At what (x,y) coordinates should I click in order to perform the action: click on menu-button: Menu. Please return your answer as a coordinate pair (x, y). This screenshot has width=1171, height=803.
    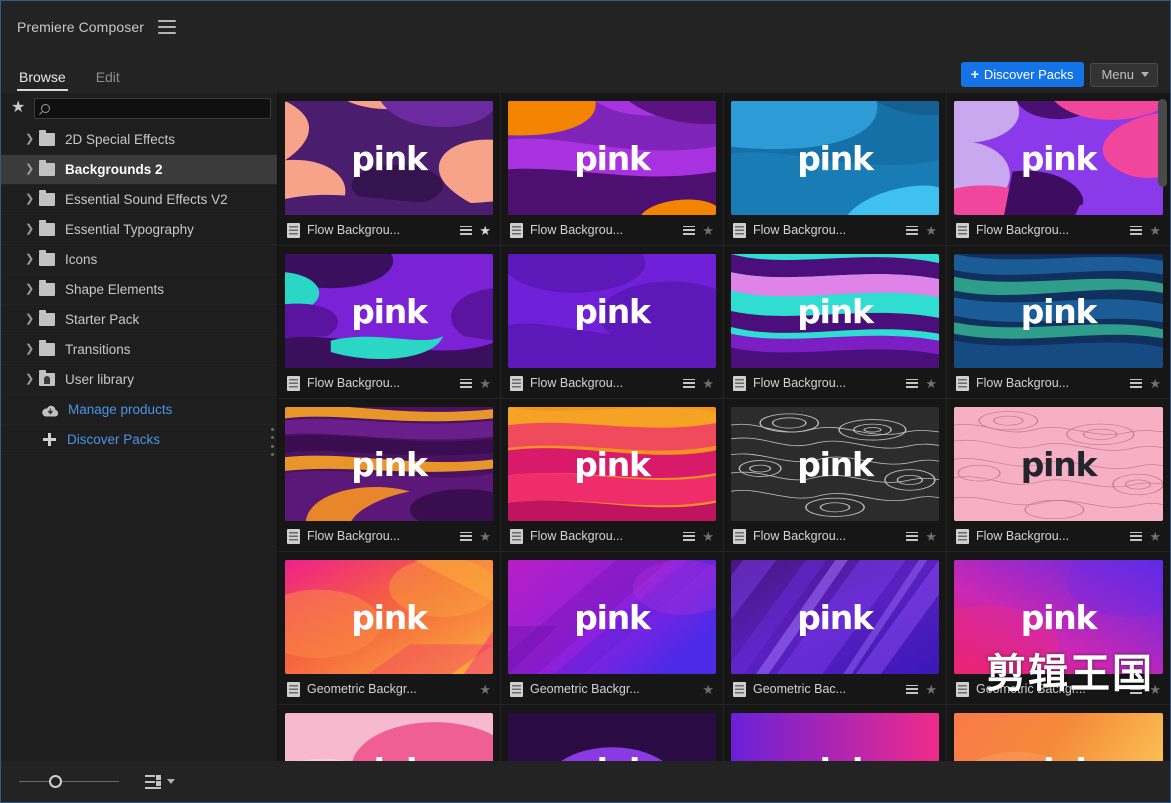
    Looking at the image, I should click on (1124, 74).